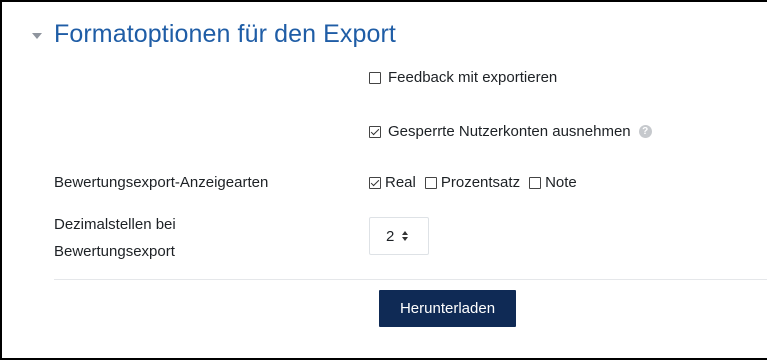  Describe the element at coordinates (399, 236) in the screenshot. I see `decimal-points-select: 2` at that location.